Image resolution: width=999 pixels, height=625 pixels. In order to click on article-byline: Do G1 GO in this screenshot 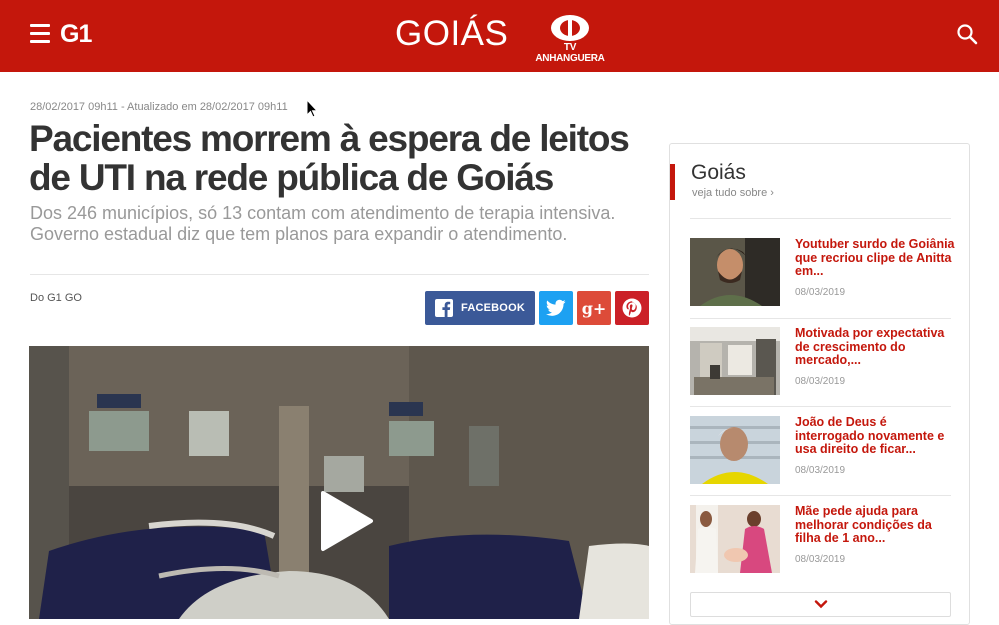, I will do `click(56, 298)`.